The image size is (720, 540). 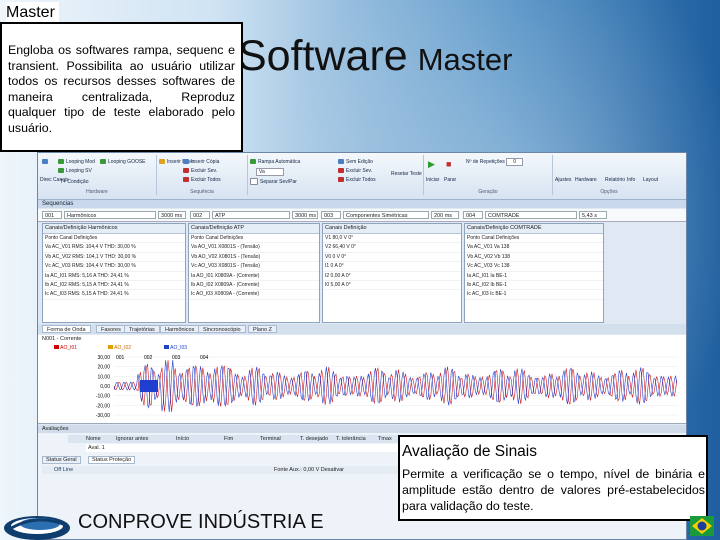 I want to click on play-icon: ▶, so click(x=431, y=164).